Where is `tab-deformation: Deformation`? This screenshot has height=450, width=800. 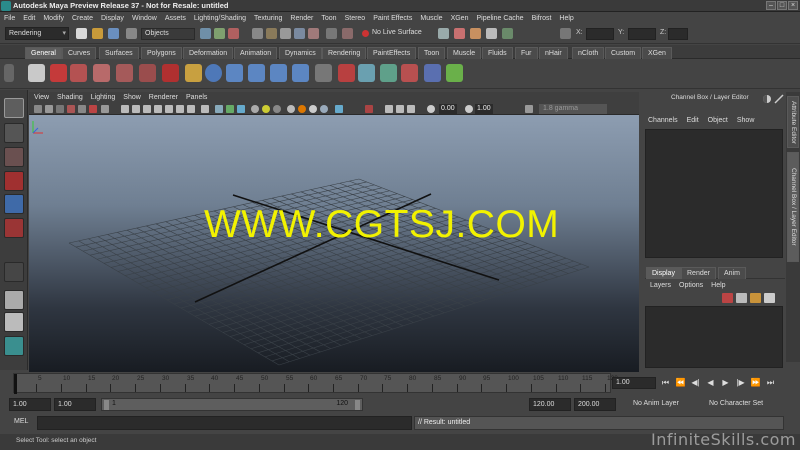 tab-deformation: Deformation is located at coordinates (208, 53).